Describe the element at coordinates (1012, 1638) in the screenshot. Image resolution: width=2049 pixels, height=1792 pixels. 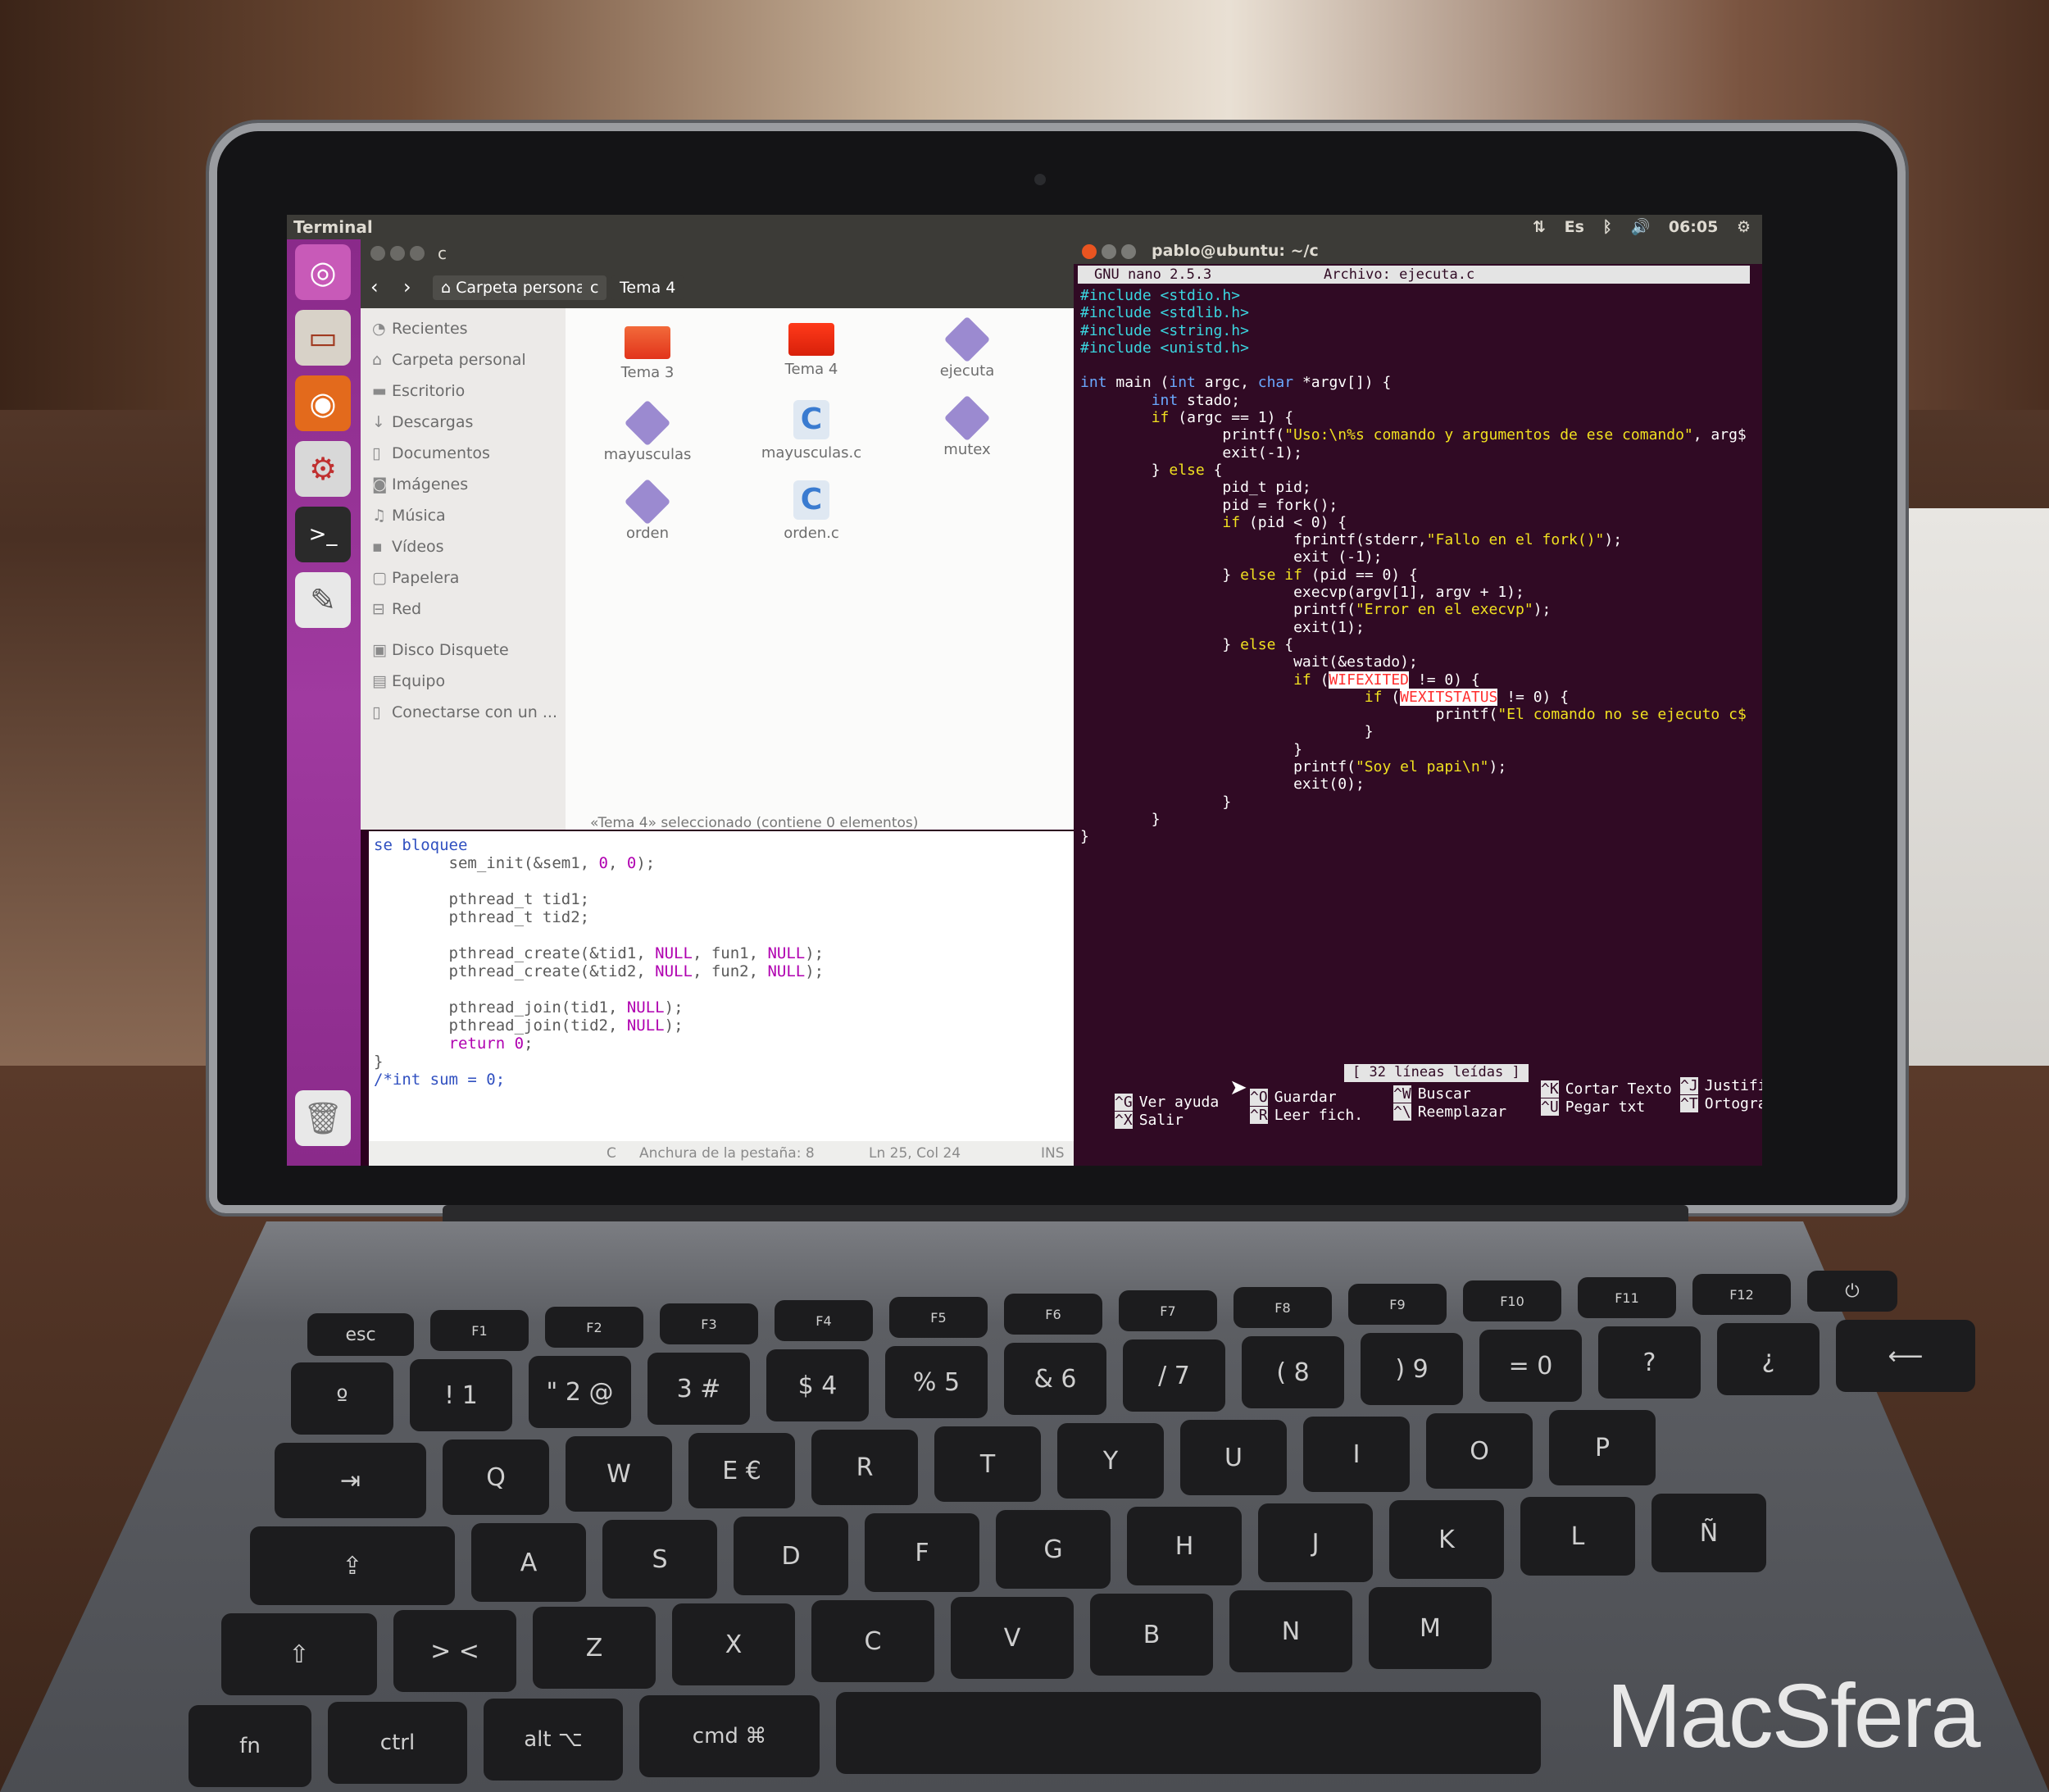
I see `key-v: V` at that location.